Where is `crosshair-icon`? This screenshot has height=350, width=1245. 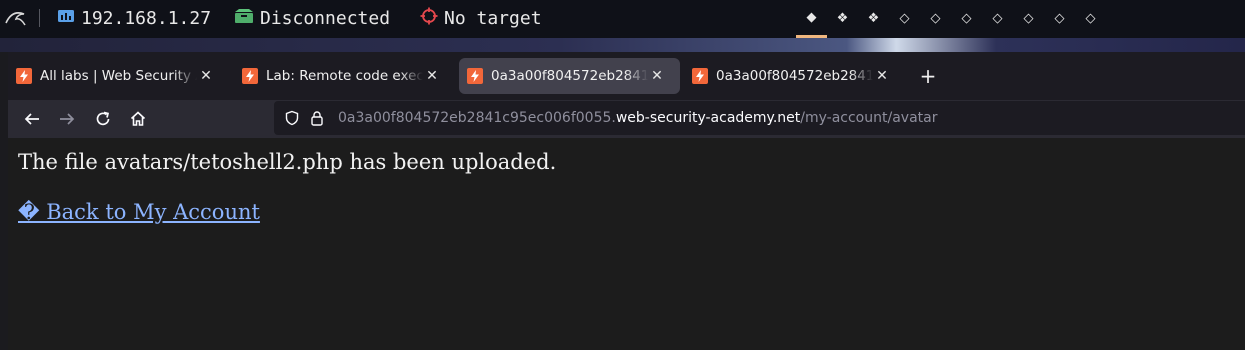
crosshair-icon is located at coordinates (429, 18).